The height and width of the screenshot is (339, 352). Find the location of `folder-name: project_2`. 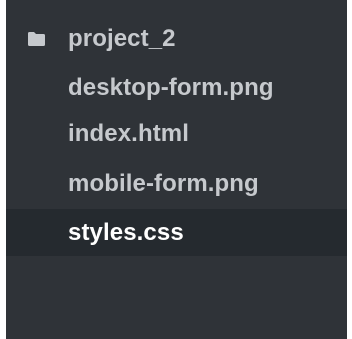

folder-name: project_2 is located at coordinates (122, 38).